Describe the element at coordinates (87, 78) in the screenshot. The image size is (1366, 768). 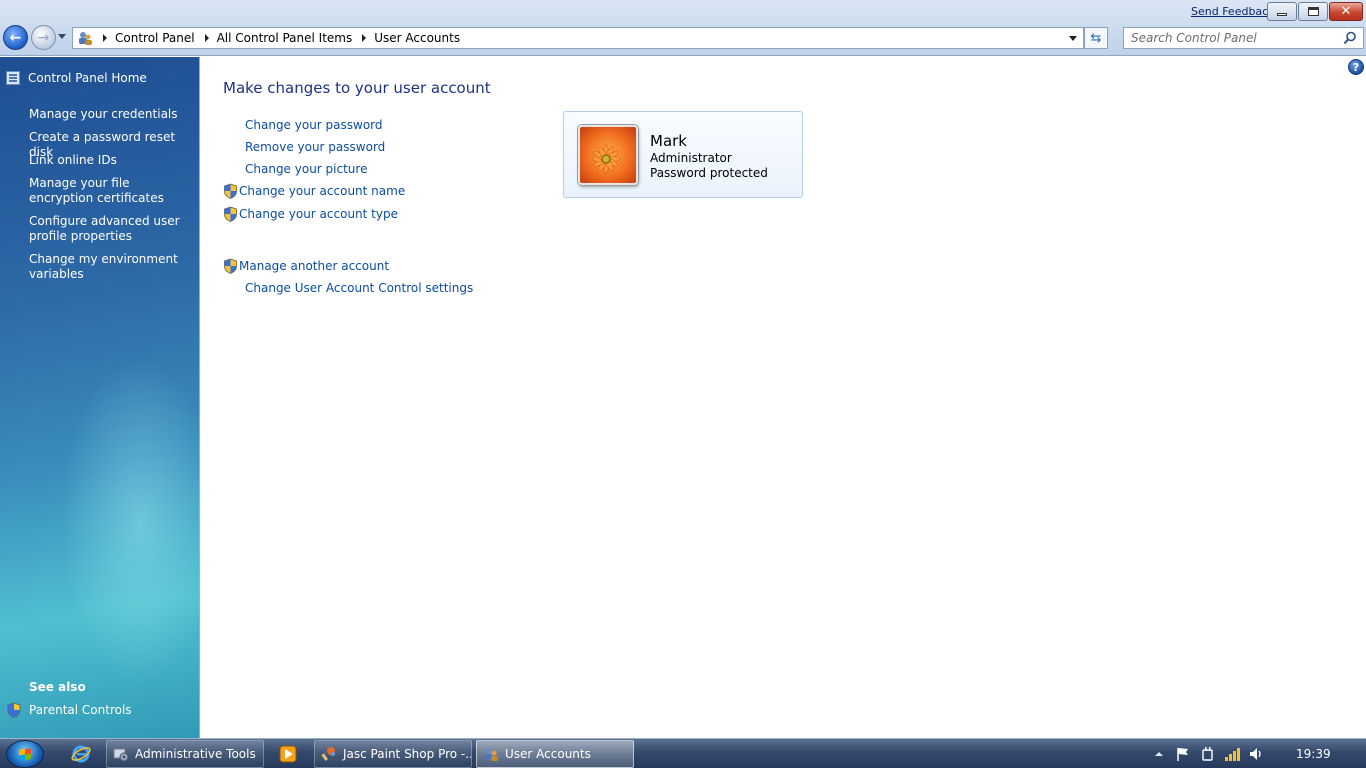
I see `sidebar-item-label: Control Panel Home` at that location.